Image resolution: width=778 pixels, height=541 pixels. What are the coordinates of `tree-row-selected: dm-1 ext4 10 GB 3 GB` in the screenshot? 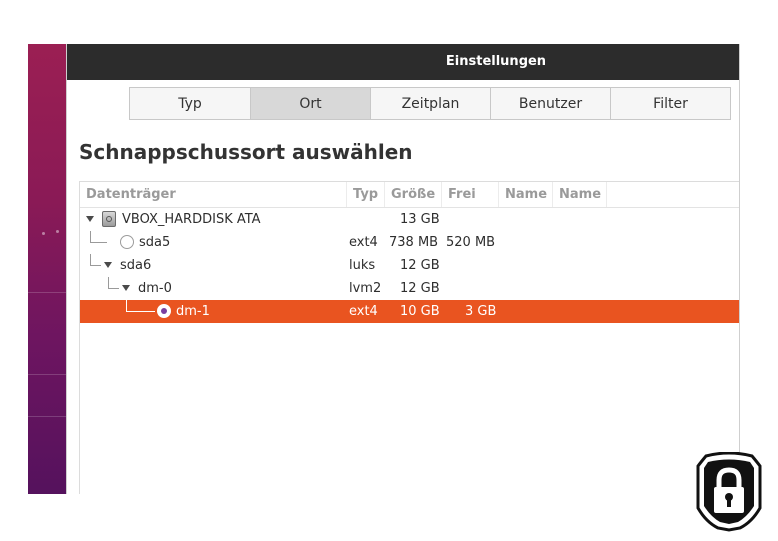 It's located at (409, 311).